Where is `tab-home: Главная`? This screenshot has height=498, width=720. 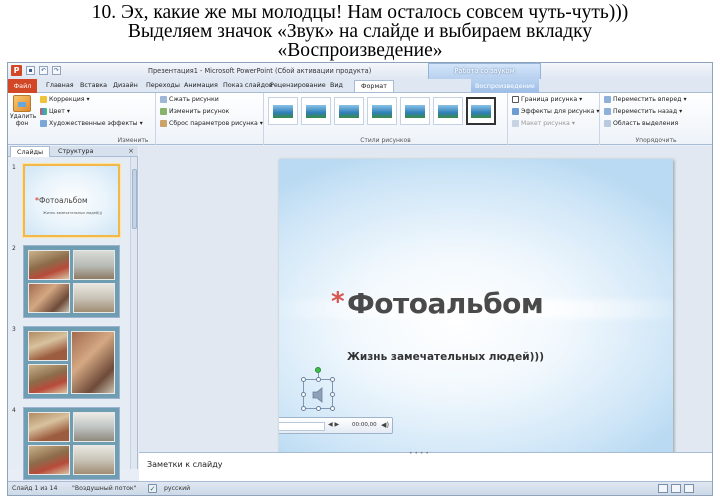
tab-home: Главная is located at coordinates (60, 85).